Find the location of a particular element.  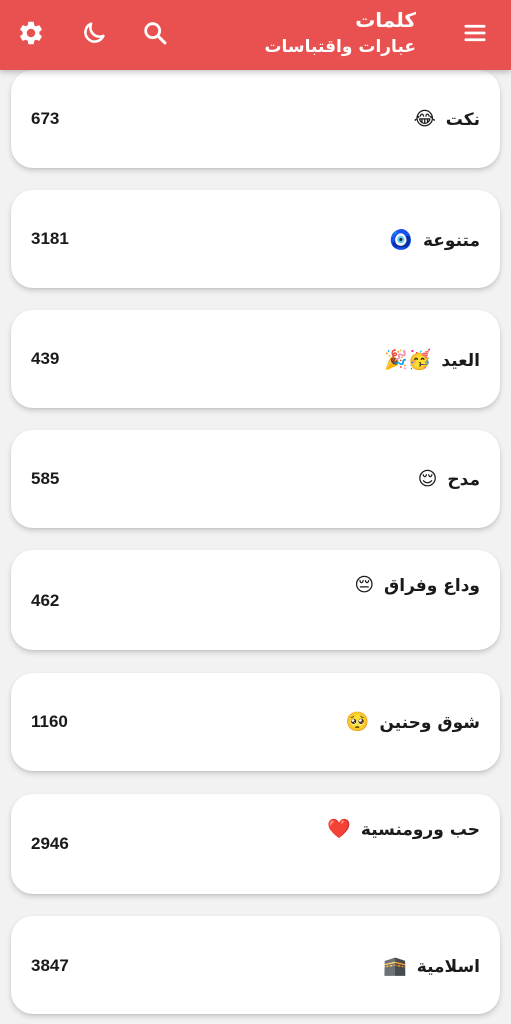

category-label: حب ورومنسية ❤️ is located at coordinates (403, 828).